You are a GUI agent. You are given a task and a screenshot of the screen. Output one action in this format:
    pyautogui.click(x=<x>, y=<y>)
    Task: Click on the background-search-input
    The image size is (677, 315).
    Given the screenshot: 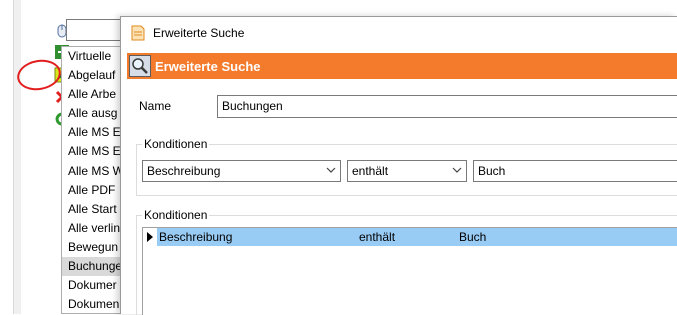 What is the action you would take?
    pyautogui.click(x=96, y=30)
    